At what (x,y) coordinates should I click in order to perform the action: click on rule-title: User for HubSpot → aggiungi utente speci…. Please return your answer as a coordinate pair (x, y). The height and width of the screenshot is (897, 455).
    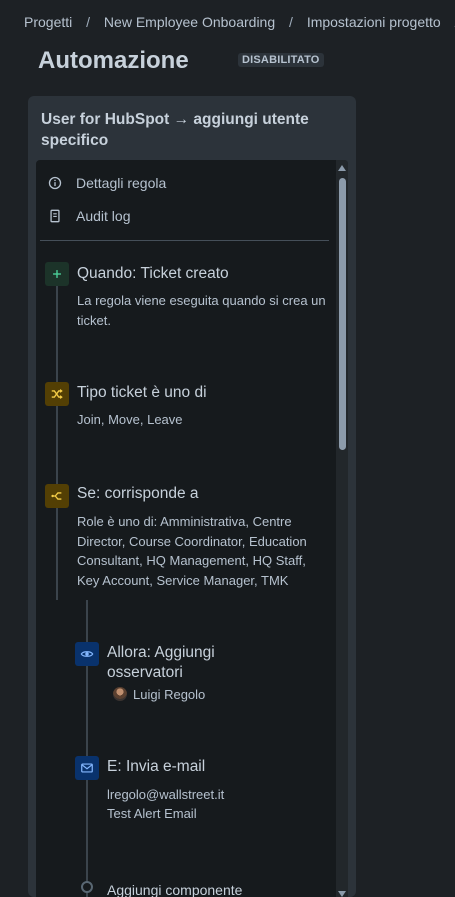
    Looking at the image, I should click on (175, 130).